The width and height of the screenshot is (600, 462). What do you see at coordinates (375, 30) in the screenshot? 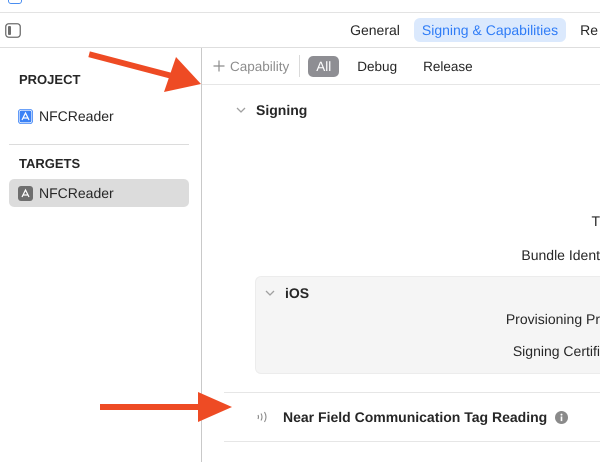
I see `tab: General` at bounding box center [375, 30].